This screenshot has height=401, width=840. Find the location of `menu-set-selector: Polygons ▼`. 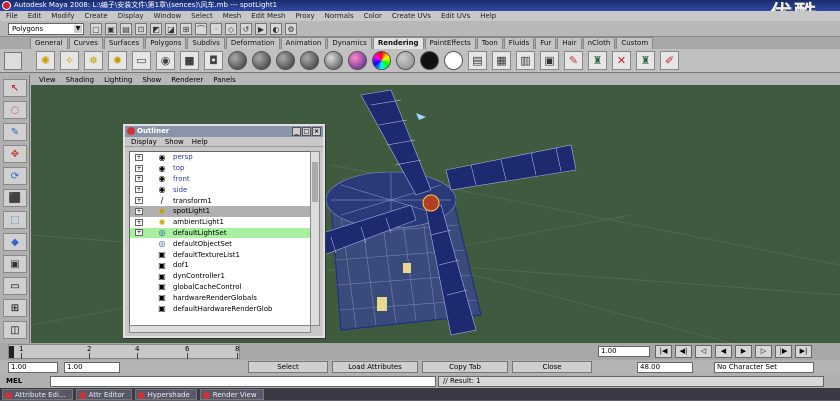

menu-set-selector: Polygons ▼ is located at coordinates (46, 29).